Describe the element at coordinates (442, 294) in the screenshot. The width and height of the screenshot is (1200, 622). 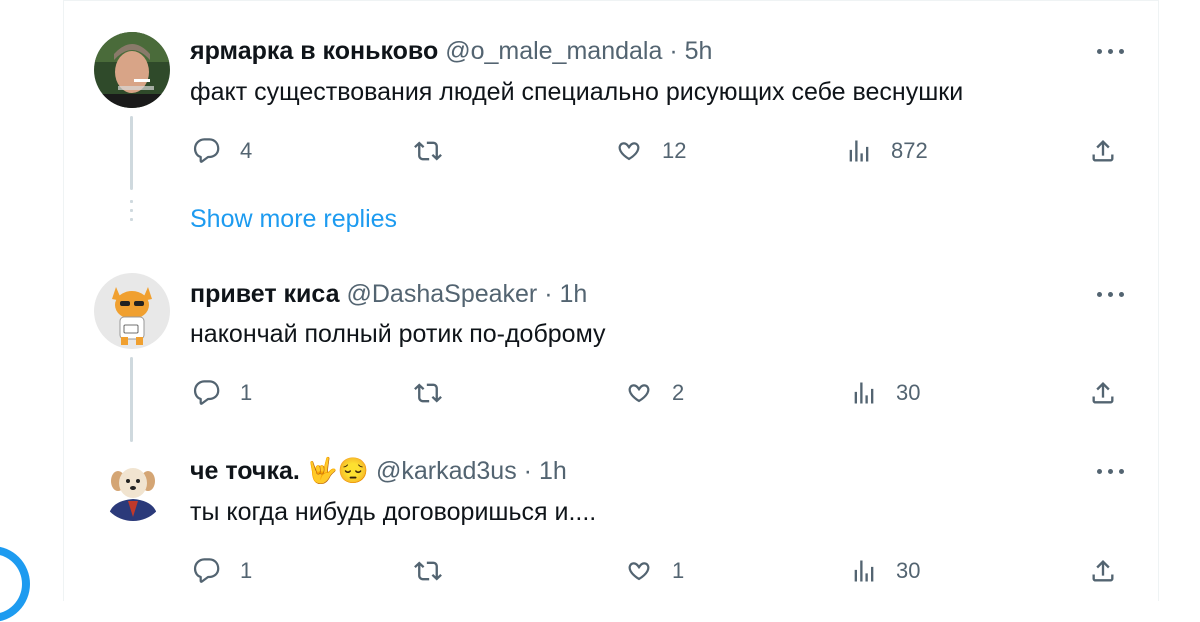
I see `handle: @DashaSpeaker` at that location.